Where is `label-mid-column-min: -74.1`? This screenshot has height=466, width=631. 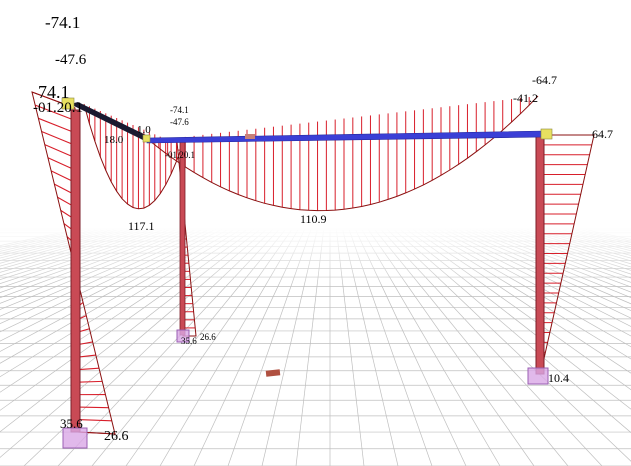
label-mid-column-min: -74.1 is located at coordinates (179, 110).